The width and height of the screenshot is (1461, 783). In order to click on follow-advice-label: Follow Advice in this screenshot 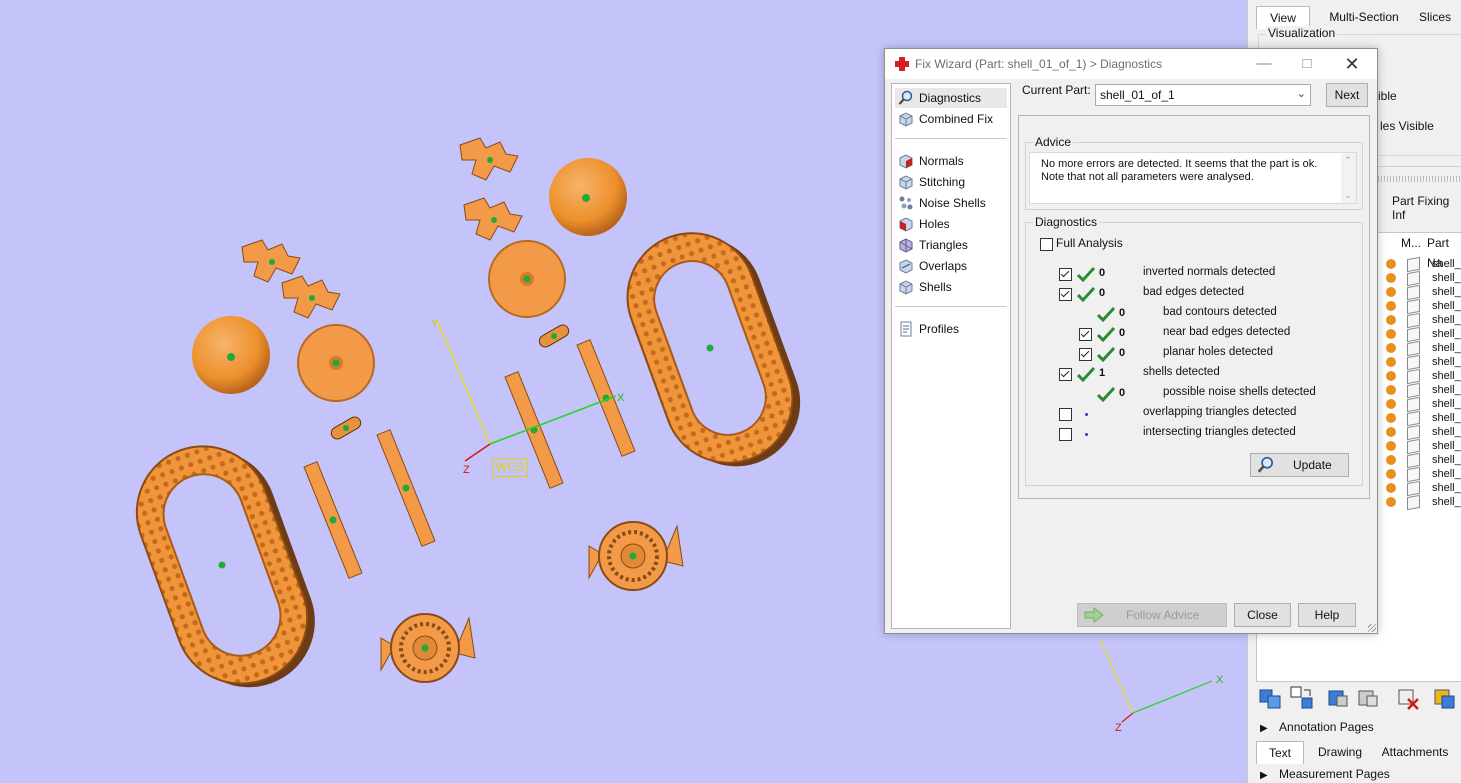, I will do `click(1163, 615)`.